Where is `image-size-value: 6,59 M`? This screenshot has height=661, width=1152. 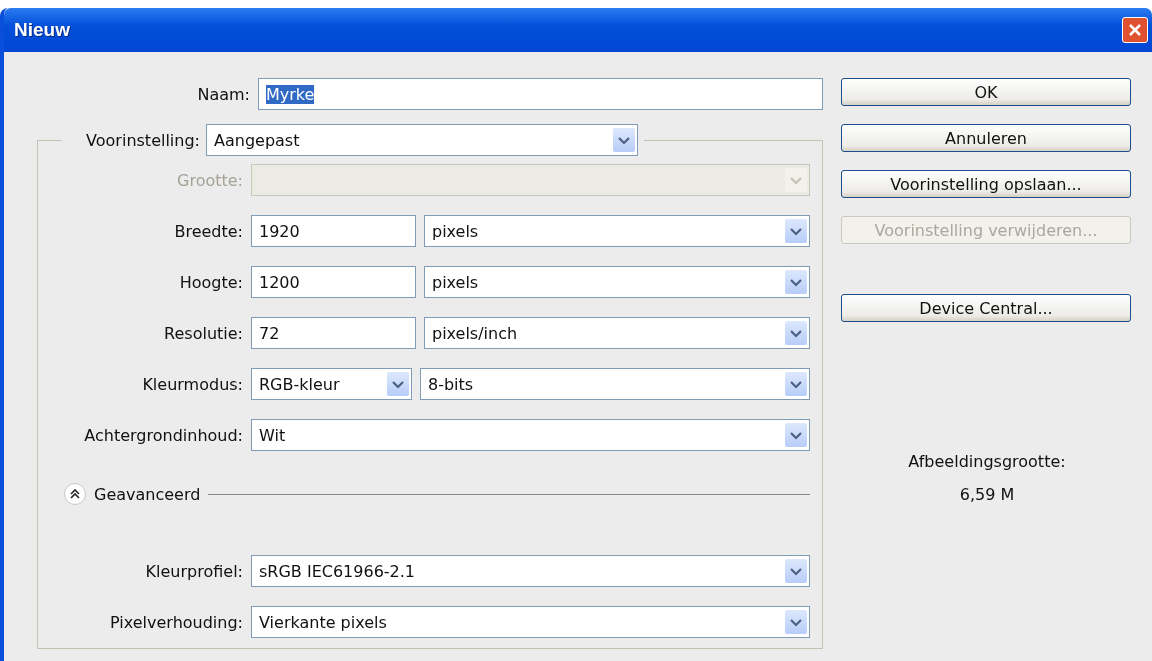
image-size-value: 6,59 M is located at coordinates (987, 494).